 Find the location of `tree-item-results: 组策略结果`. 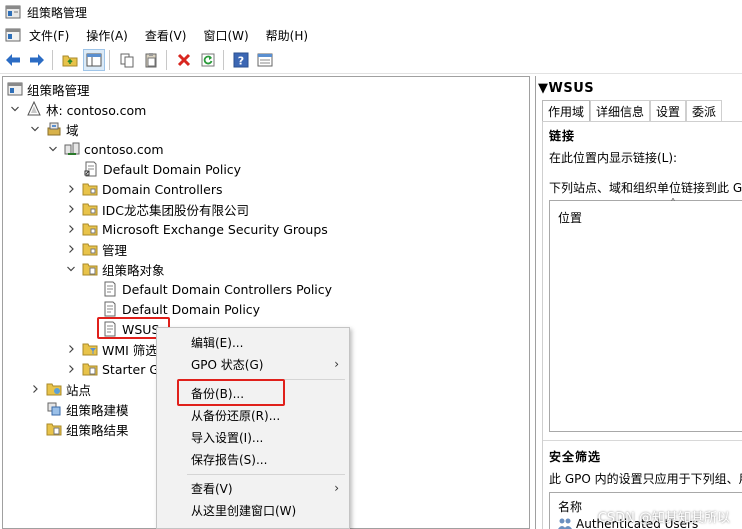

tree-item-results: 组策略结果 is located at coordinates (87, 429).